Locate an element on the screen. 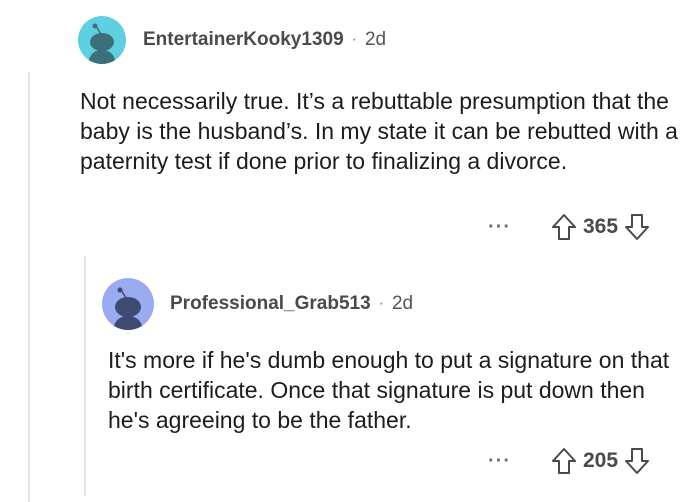 Image resolution: width=700 pixels, height=502 pixels. username: EntertainerKooky1309 is located at coordinates (243, 40).